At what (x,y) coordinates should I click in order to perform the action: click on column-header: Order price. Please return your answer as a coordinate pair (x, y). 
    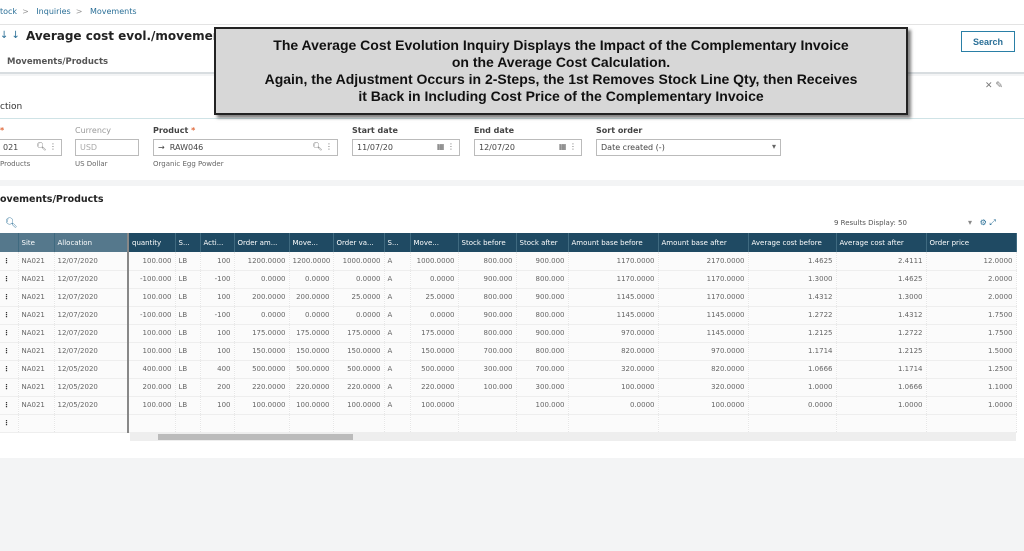
    Looking at the image, I should click on (971, 242).